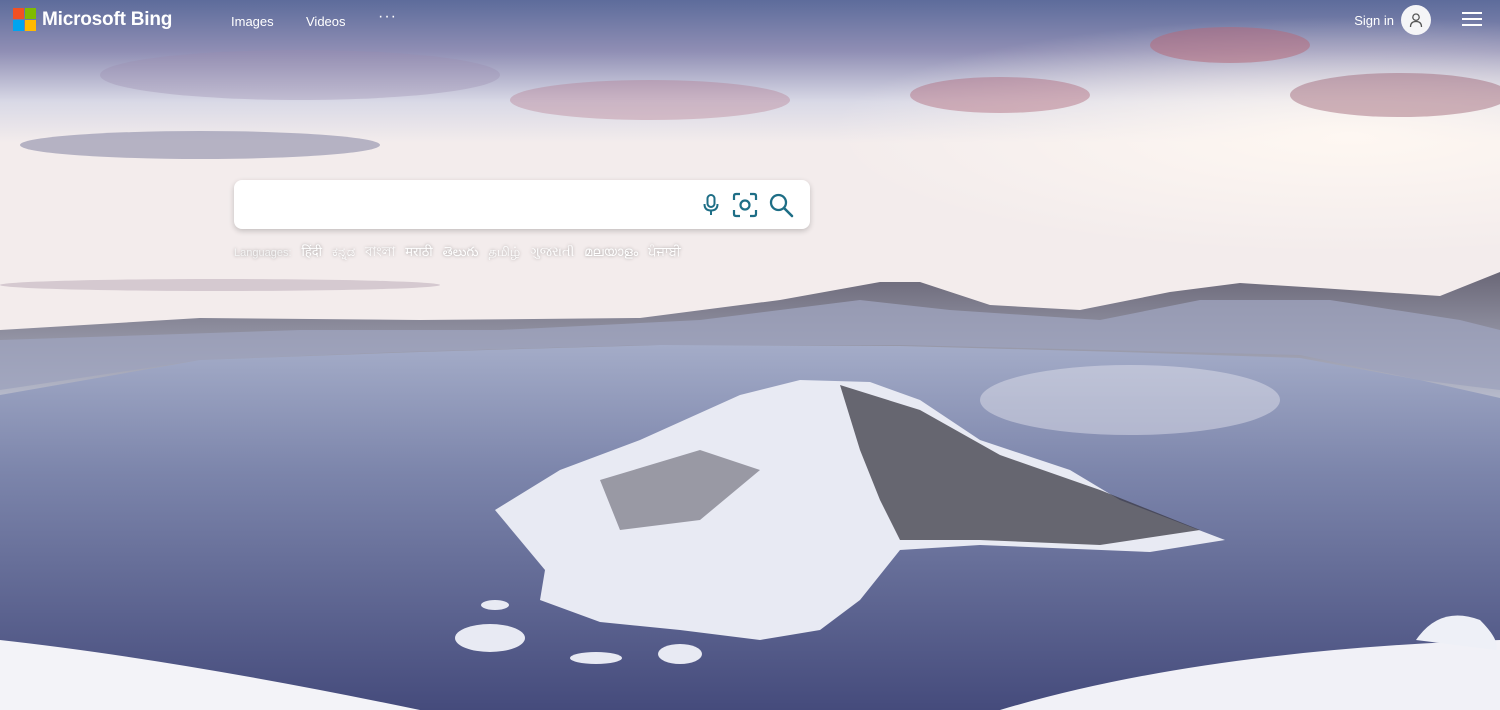 Image resolution: width=1500 pixels, height=710 pixels. I want to click on sign-in-button: Sign in, so click(1392, 20).